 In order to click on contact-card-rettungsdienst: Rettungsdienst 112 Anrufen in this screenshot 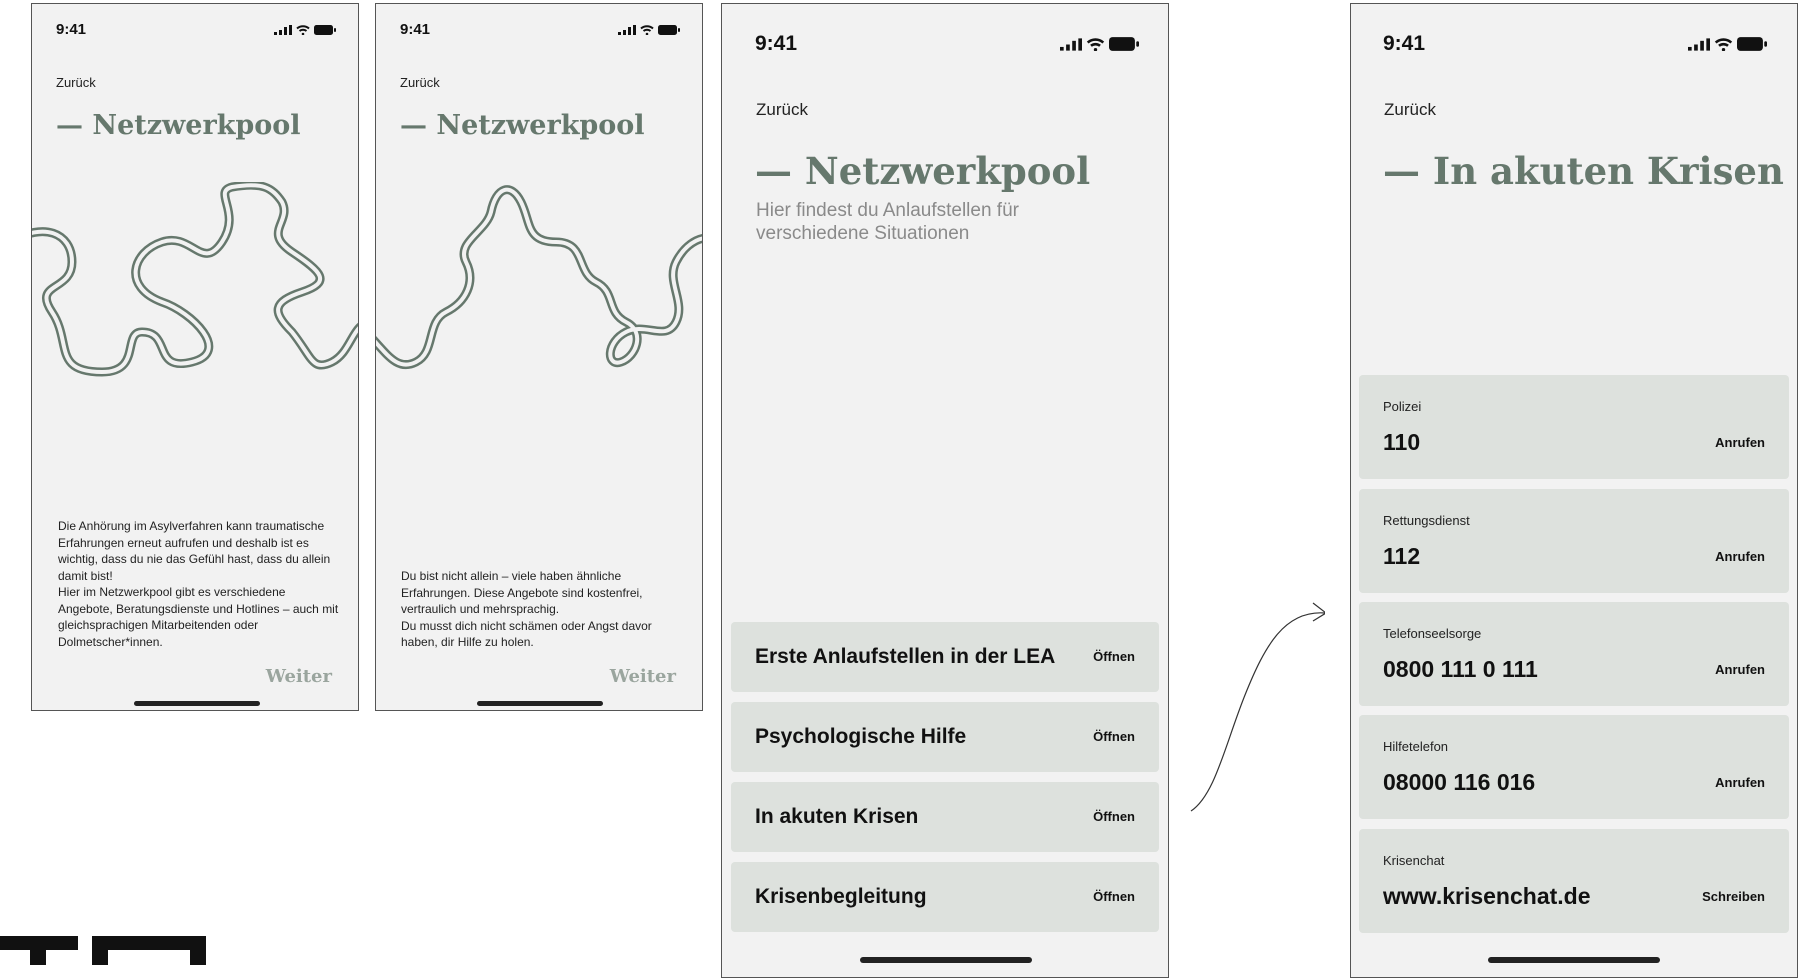, I will do `click(1574, 541)`.